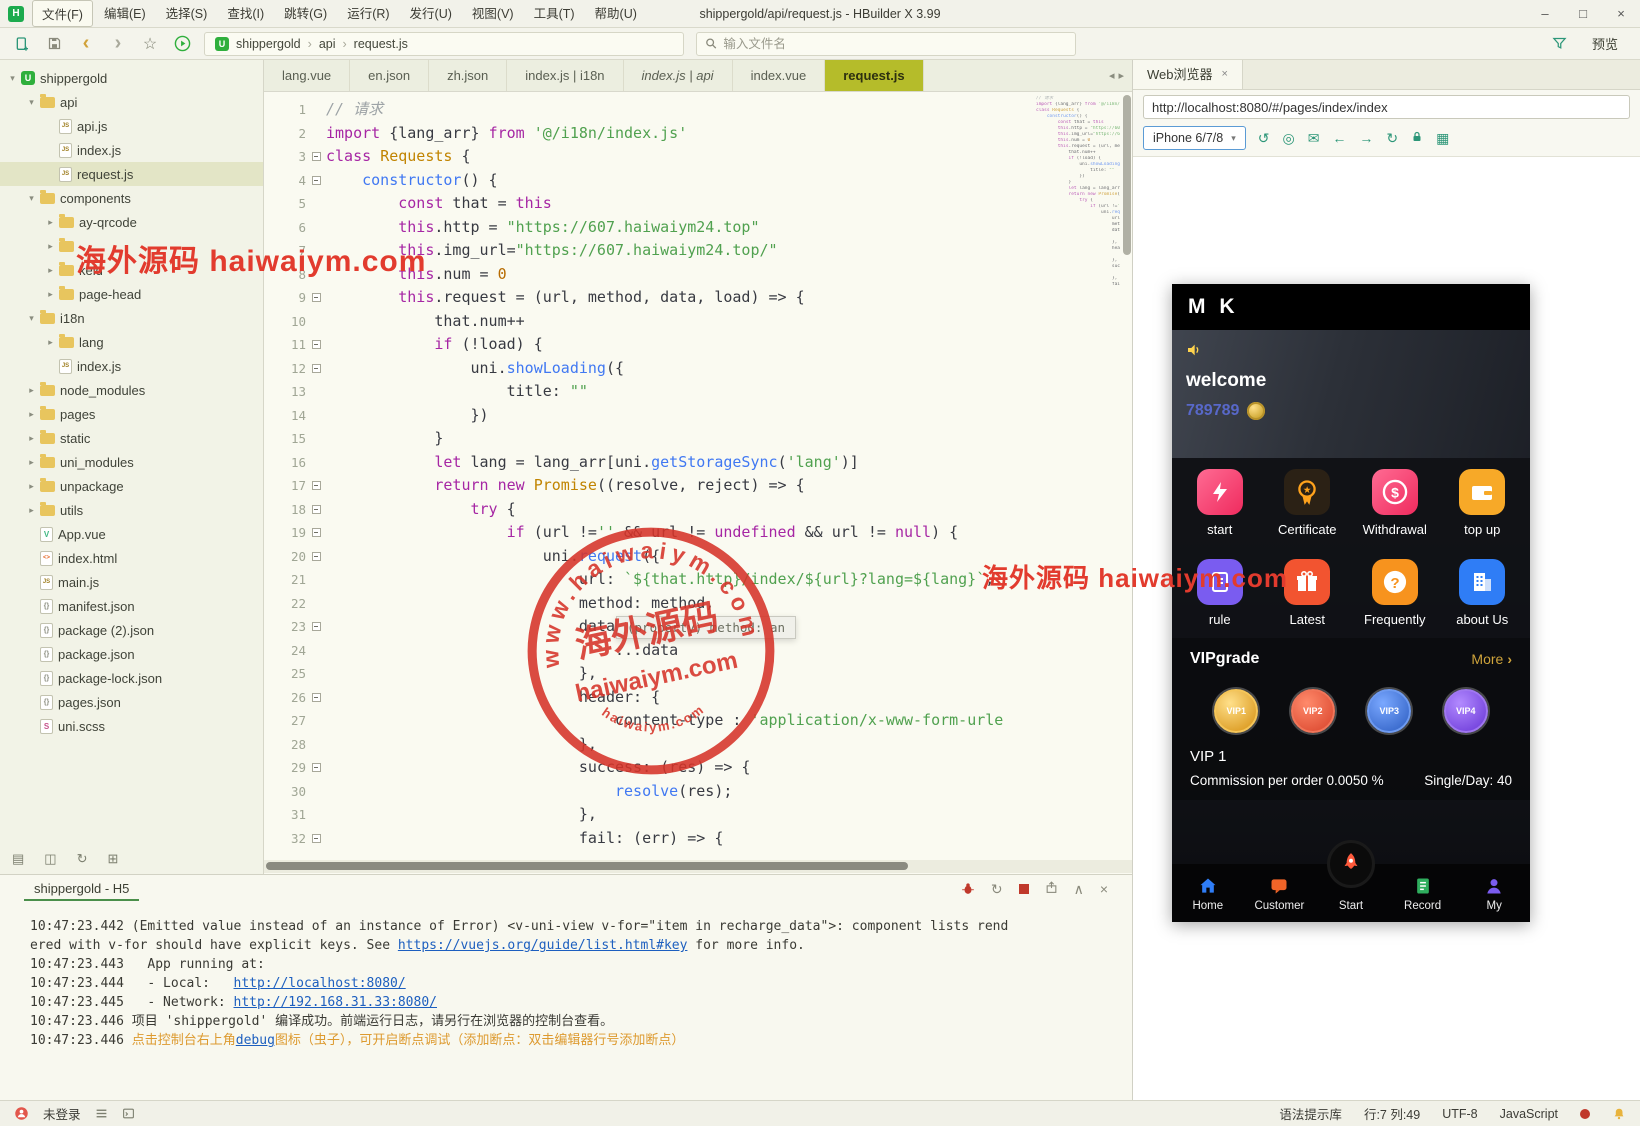 The height and width of the screenshot is (1126, 1640). Describe the element at coordinates (698, 866) in the screenshot. I see `horizontal-scrollbar` at that location.